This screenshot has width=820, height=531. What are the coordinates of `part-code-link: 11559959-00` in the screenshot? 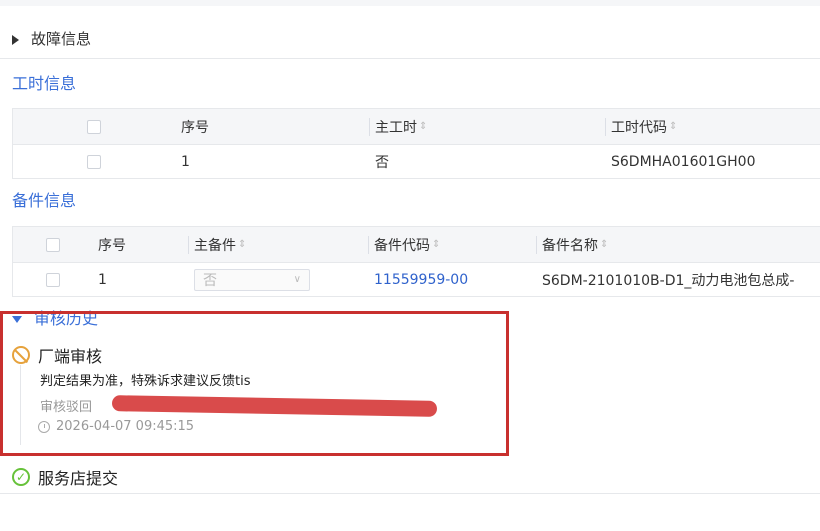 It's located at (421, 279).